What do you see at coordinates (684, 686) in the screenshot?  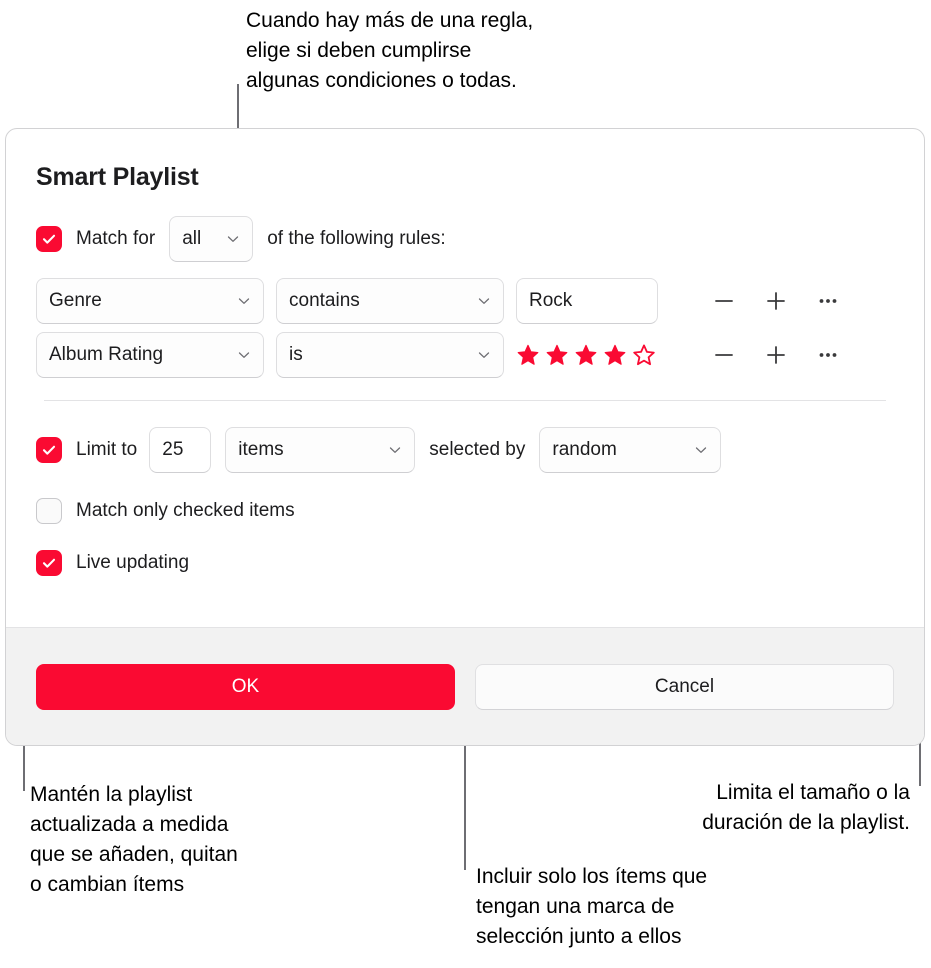 I see `cancel-button: Cancel` at bounding box center [684, 686].